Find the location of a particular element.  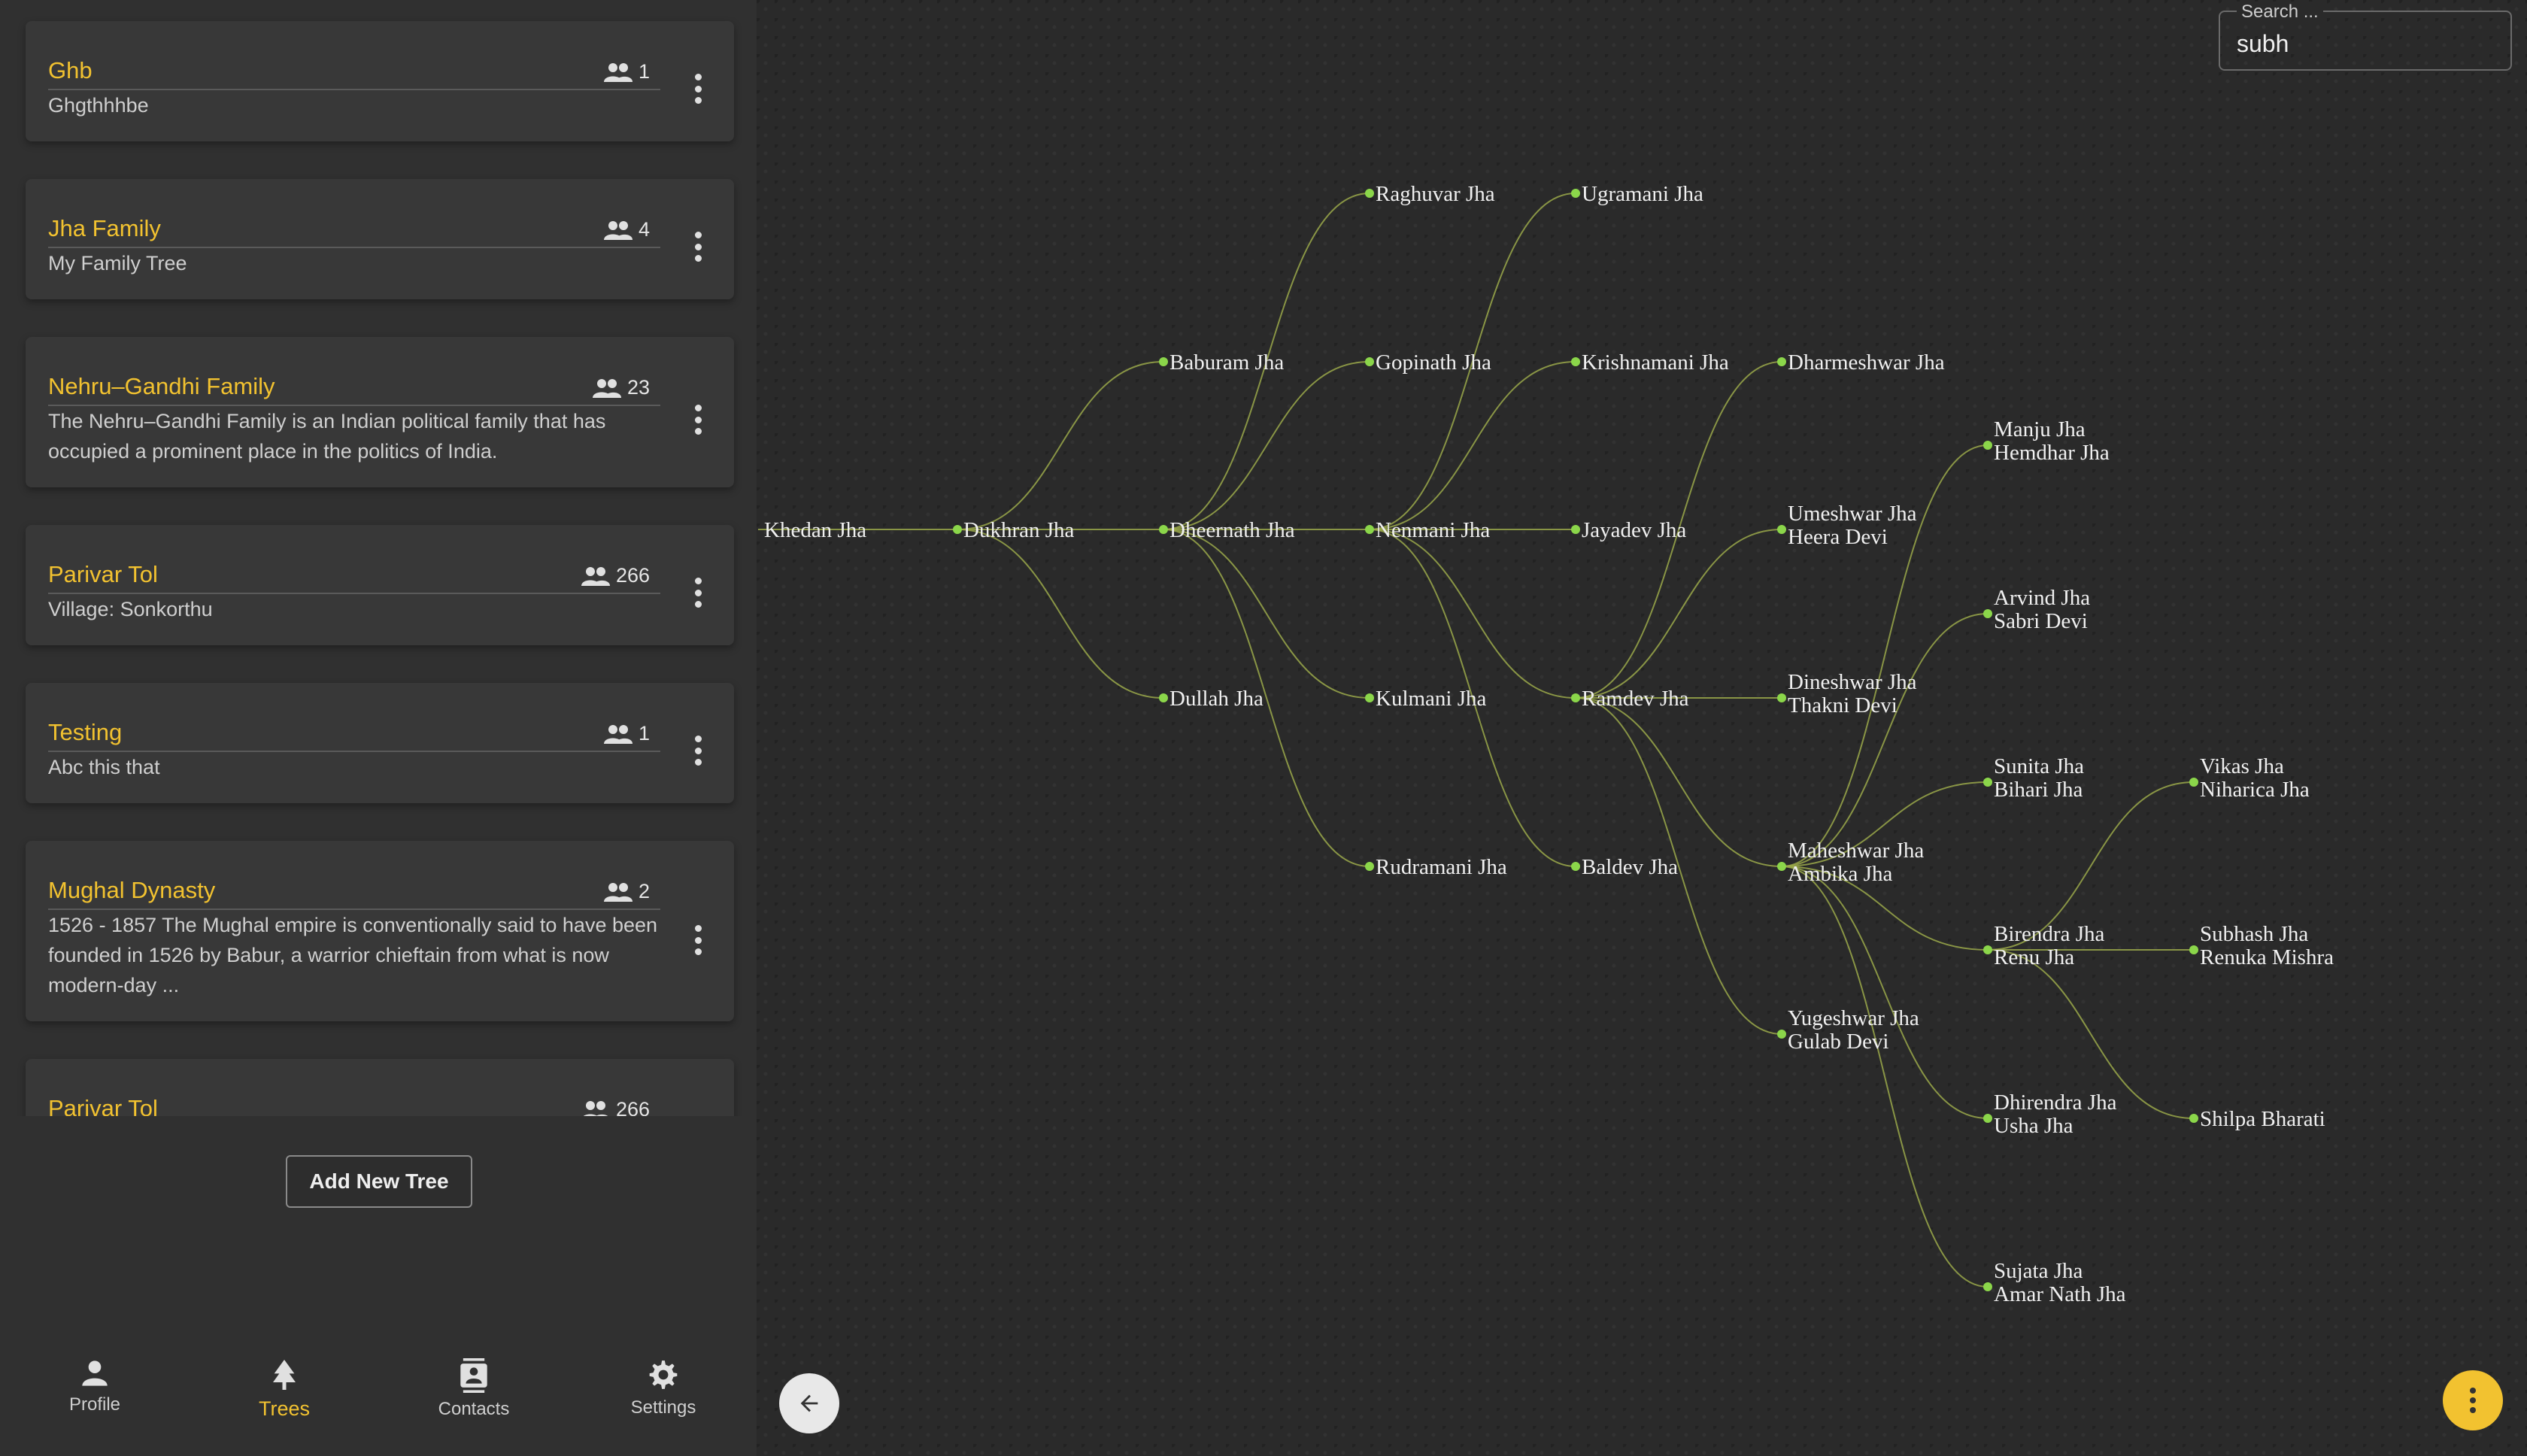

tree-node-label: Arvind Jha is located at coordinates (2042, 598).